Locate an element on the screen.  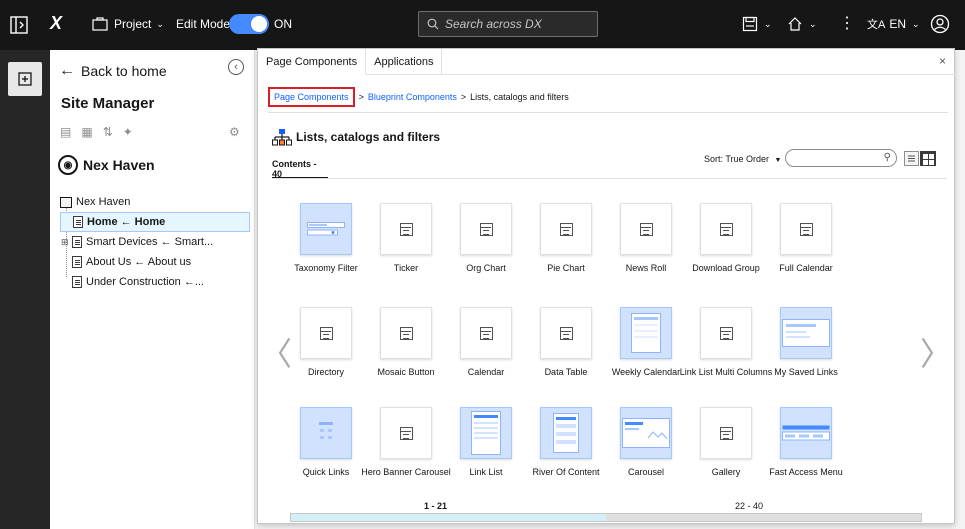
tab-page-components: Page Components is located at coordinates (312, 62).